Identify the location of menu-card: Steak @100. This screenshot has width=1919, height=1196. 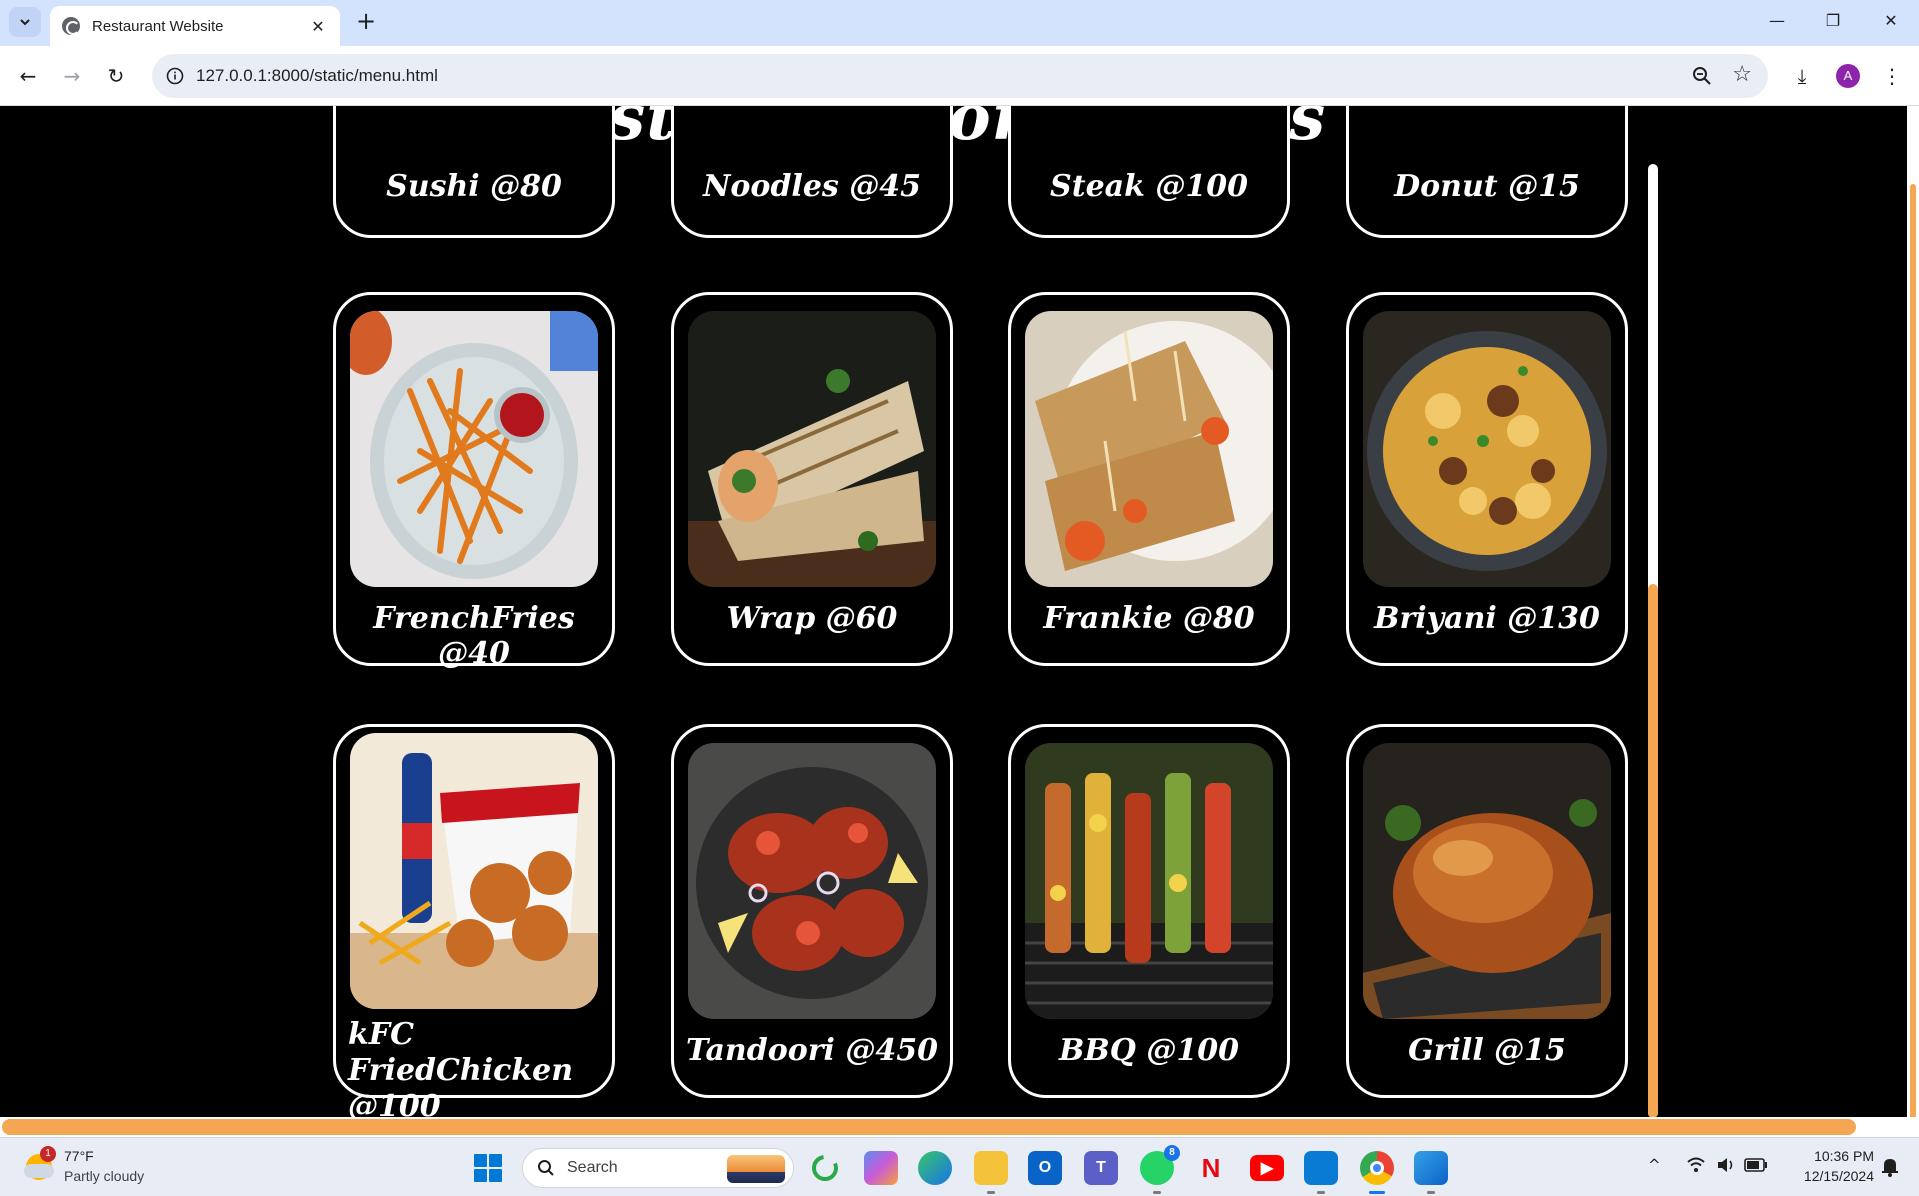
(1149, 172).